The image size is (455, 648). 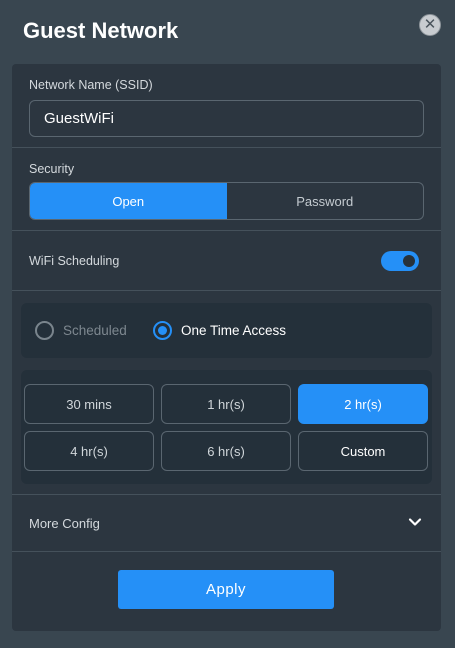 What do you see at coordinates (226, 404) in the screenshot?
I see `duration-1-hr-button: 1 hr(s)` at bounding box center [226, 404].